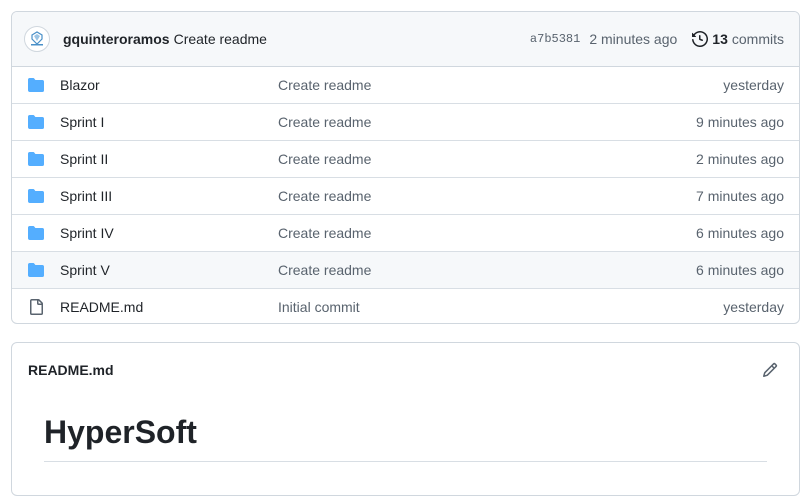 This screenshot has width=810, height=503. Describe the element at coordinates (116, 39) in the screenshot. I see `commit-author-link: gquinteroramos` at that location.